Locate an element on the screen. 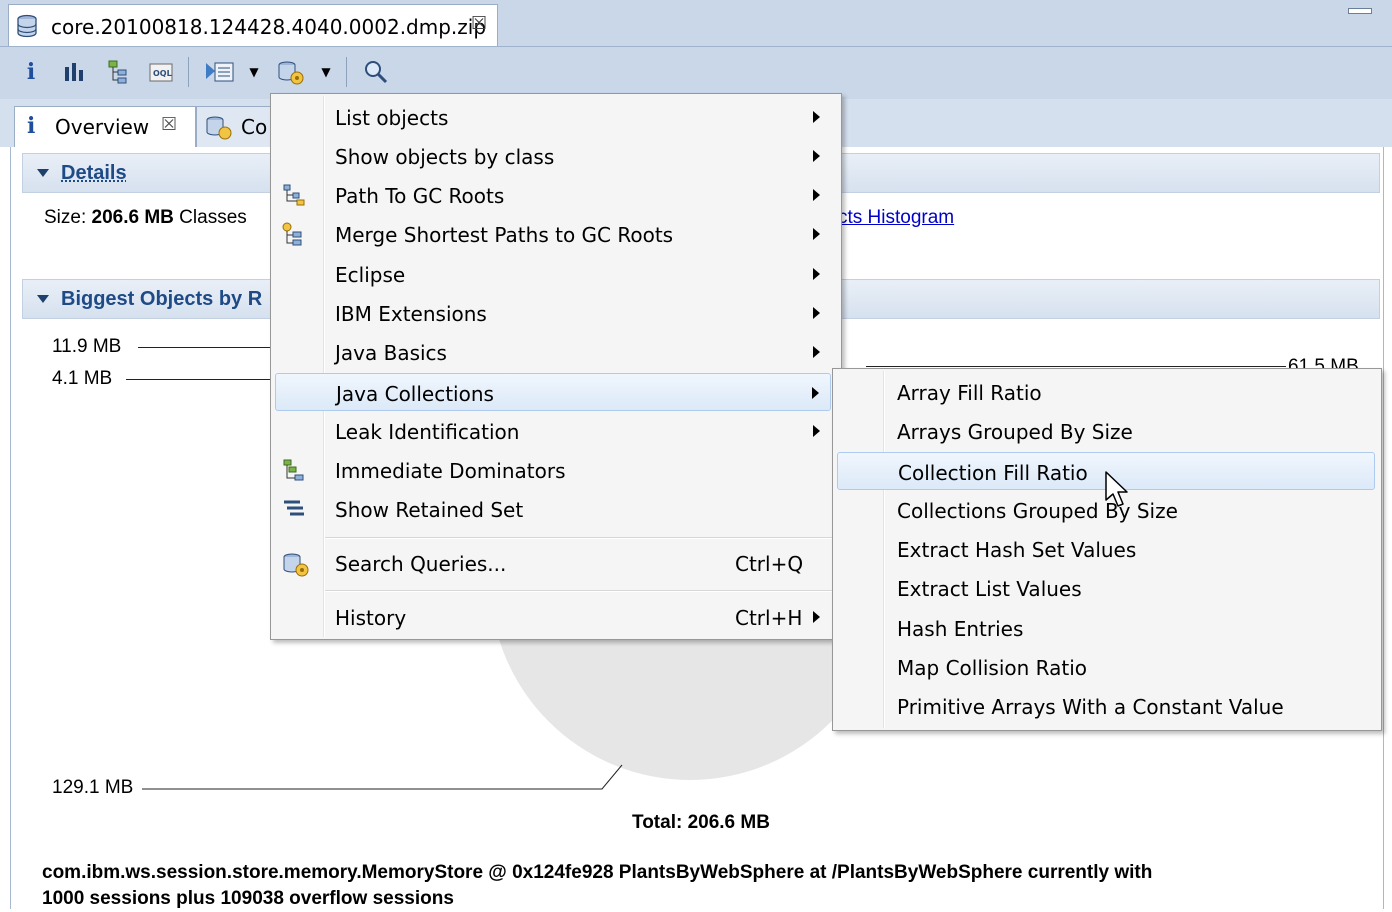  tab-queries-label: Co is located at coordinates (254, 127).